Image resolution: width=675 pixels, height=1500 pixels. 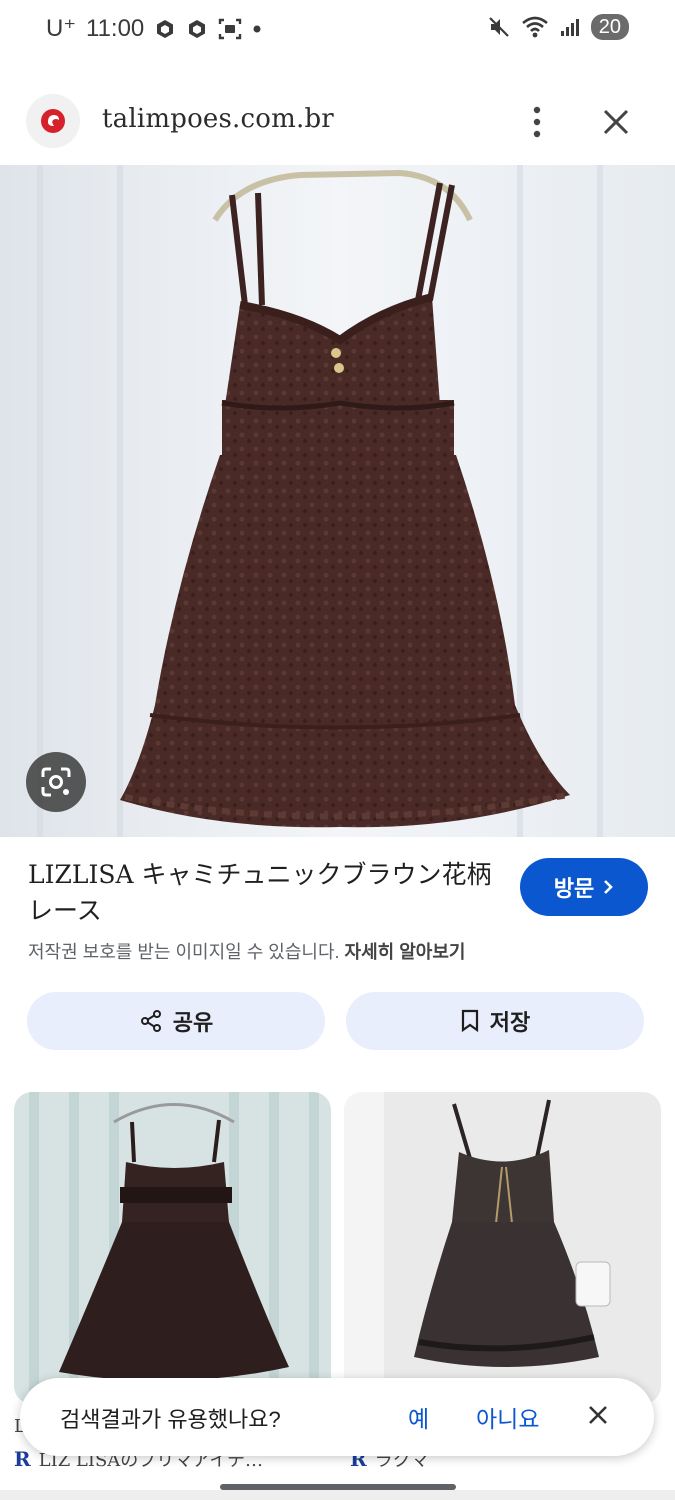 I want to click on visit-button: 방문, so click(x=584, y=887).